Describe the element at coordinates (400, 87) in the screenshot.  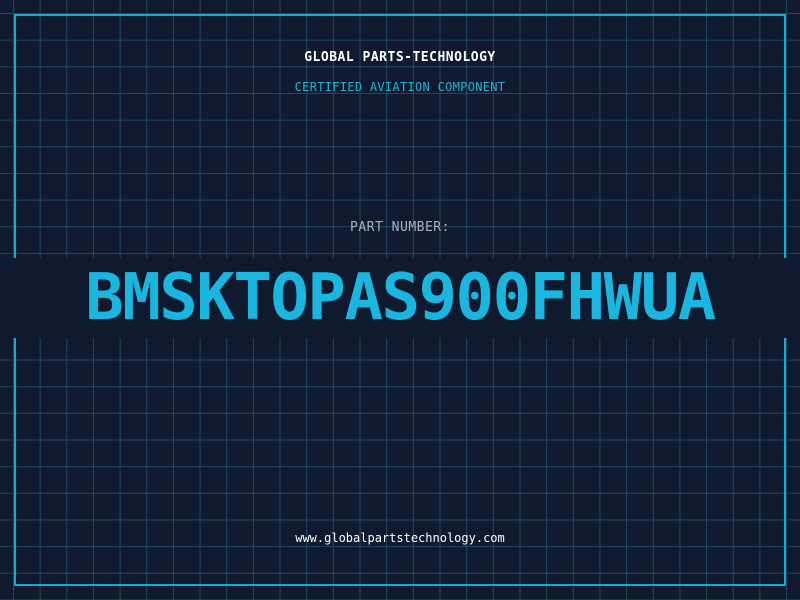
I see `certification-subtitle: CERTIFIED AVIATION COMPONENT` at that location.